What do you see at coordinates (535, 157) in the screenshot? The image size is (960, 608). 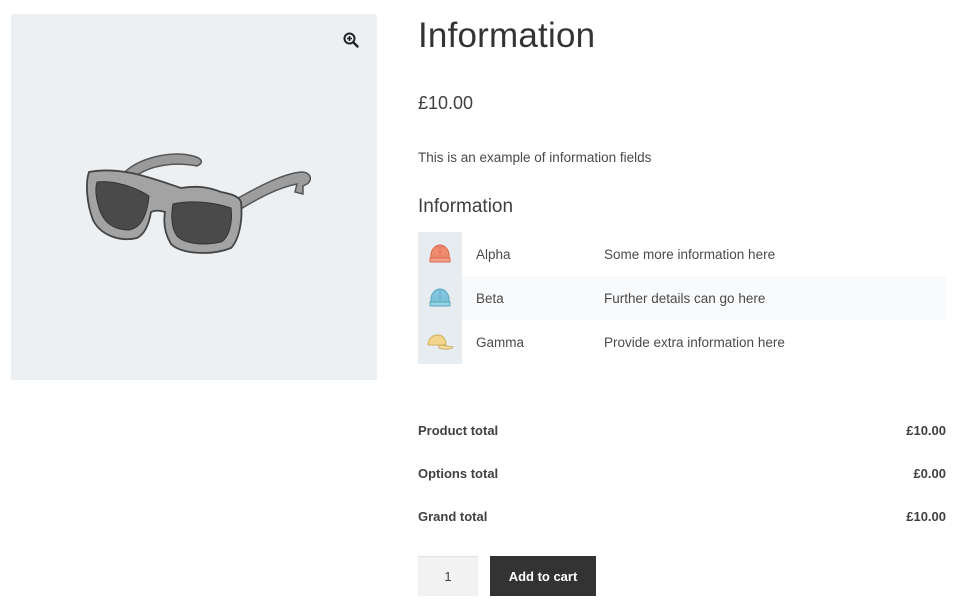 I see `product-description: This is an example of information fields` at bounding box center [535, 157].